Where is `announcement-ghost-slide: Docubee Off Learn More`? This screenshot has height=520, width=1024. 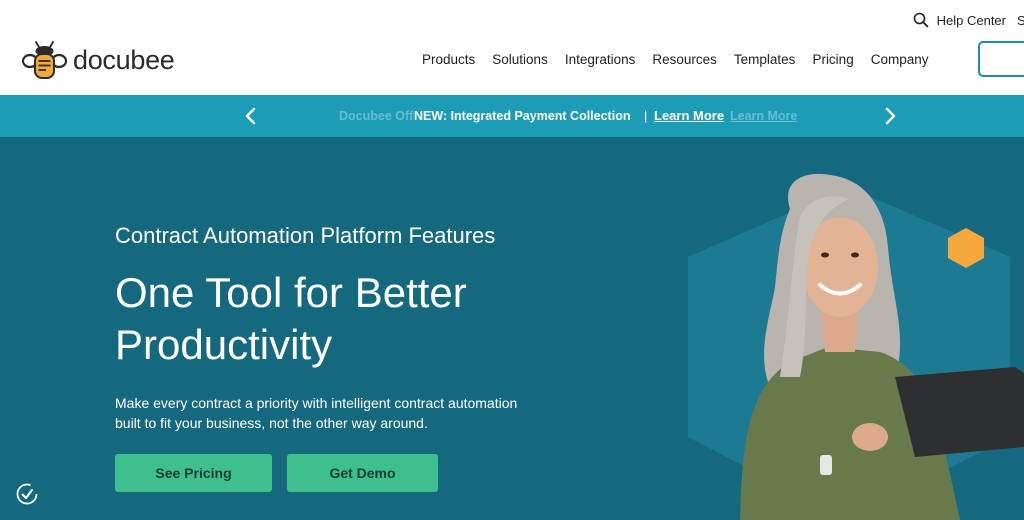
announcement-ghost-slide: Docubee Off Learn More is located at coordinates (568, 116).